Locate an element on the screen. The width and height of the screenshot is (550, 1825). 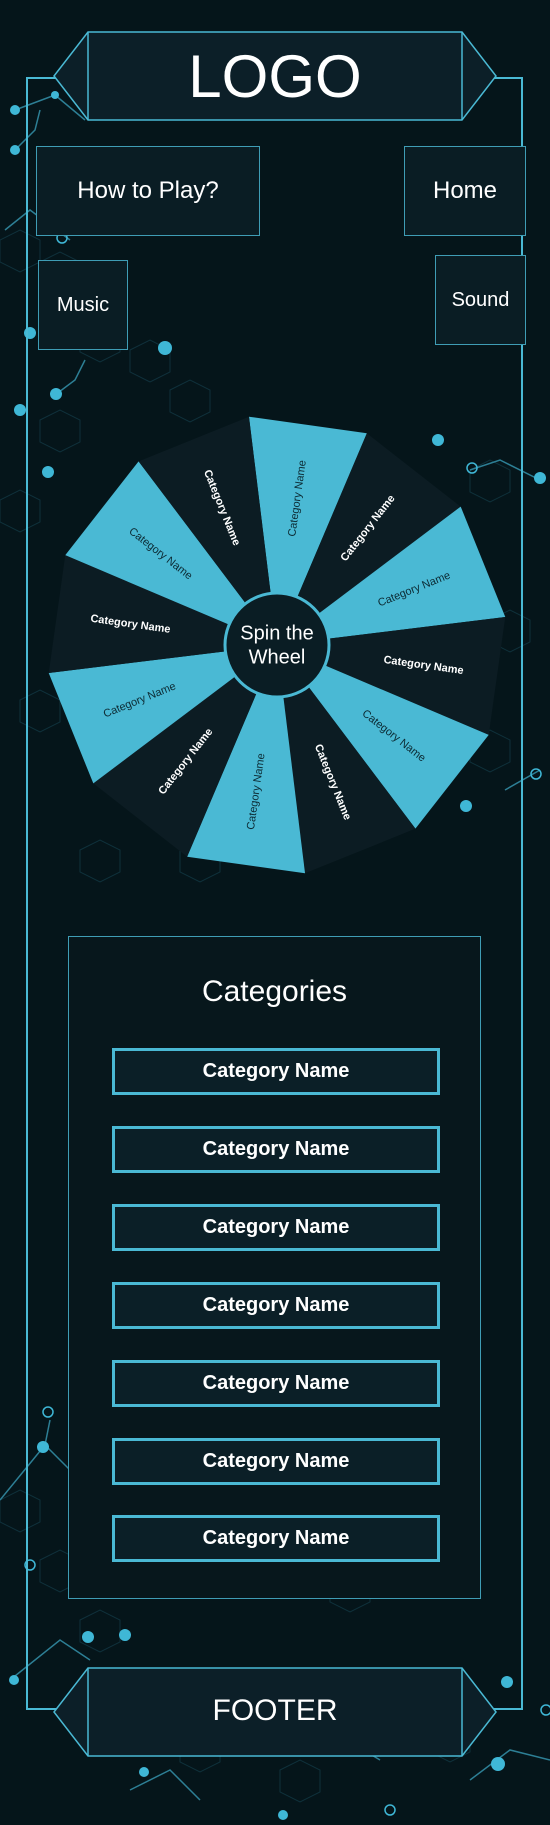
spin-button-label: Wheel is located at coordinates (277, 657).